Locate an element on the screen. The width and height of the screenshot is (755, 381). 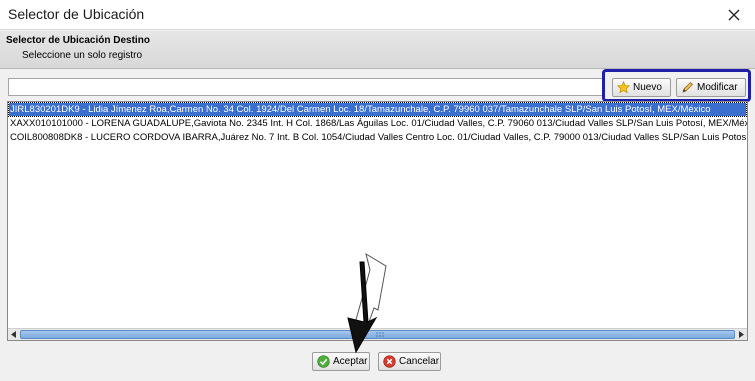
header-subtitle: Seleccione un solo registro is located at coordinates (82, 55).